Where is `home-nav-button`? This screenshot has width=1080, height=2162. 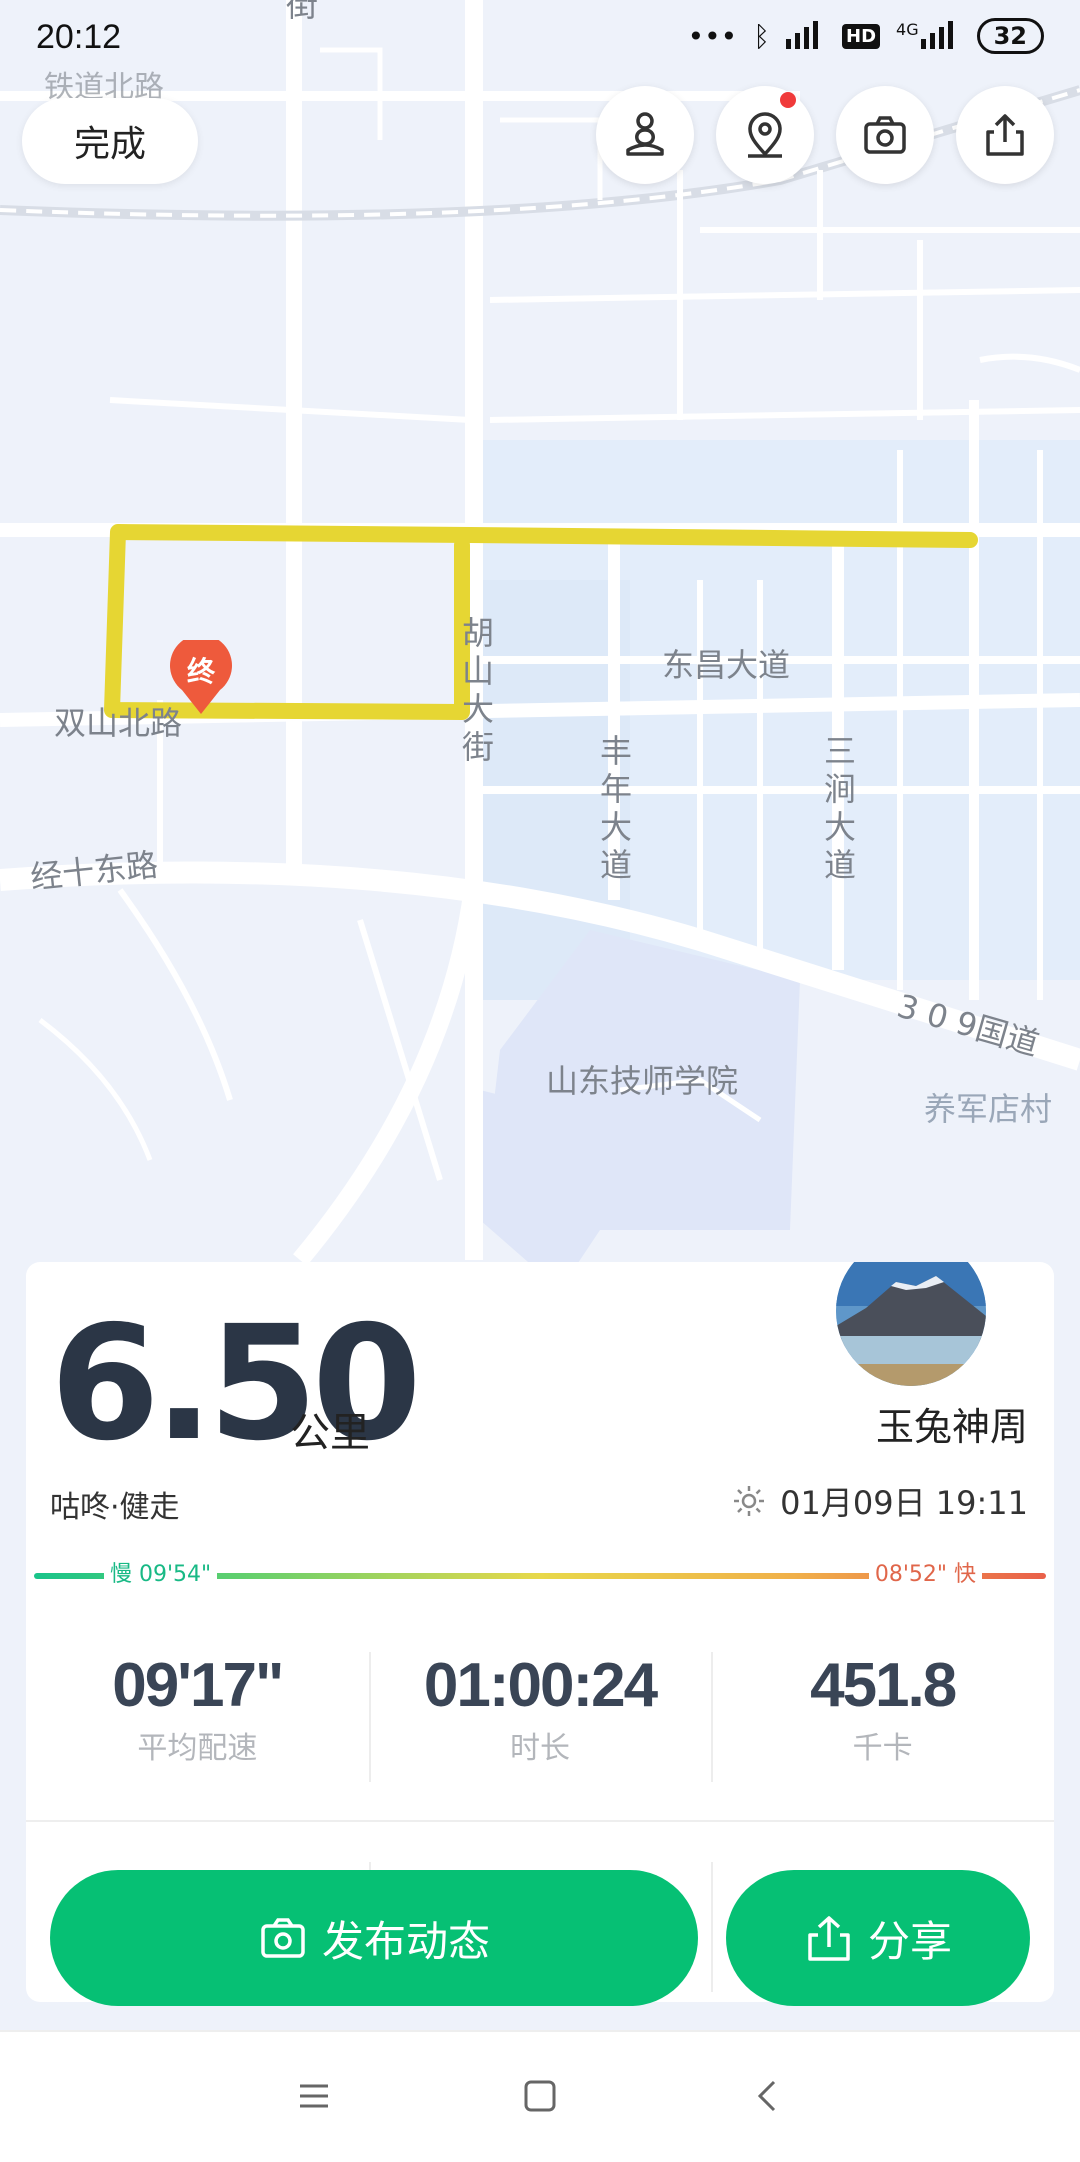 home-nav-button is located at coordinates (540, 2098).